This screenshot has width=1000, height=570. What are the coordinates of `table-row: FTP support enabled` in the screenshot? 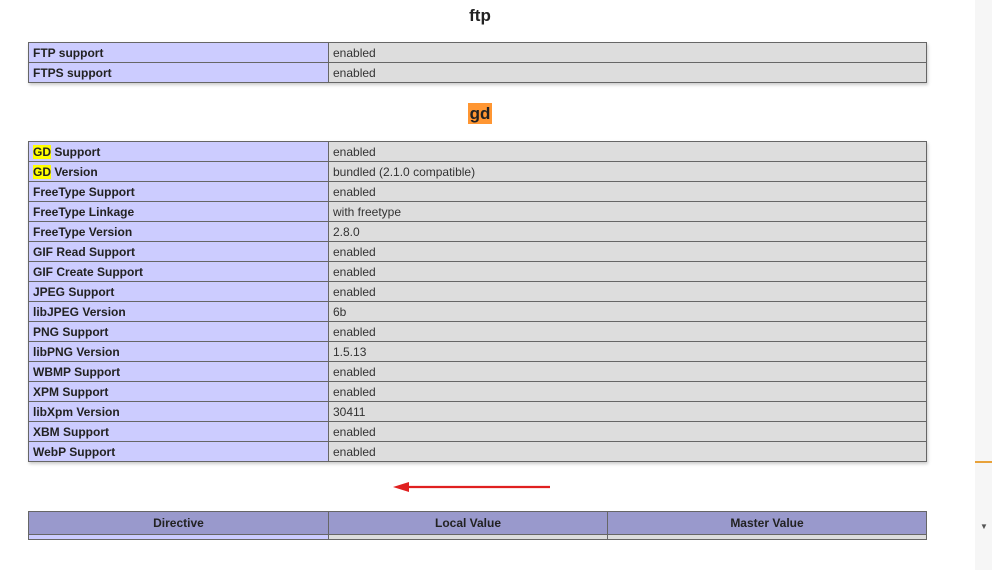 It's located at (477, 52).